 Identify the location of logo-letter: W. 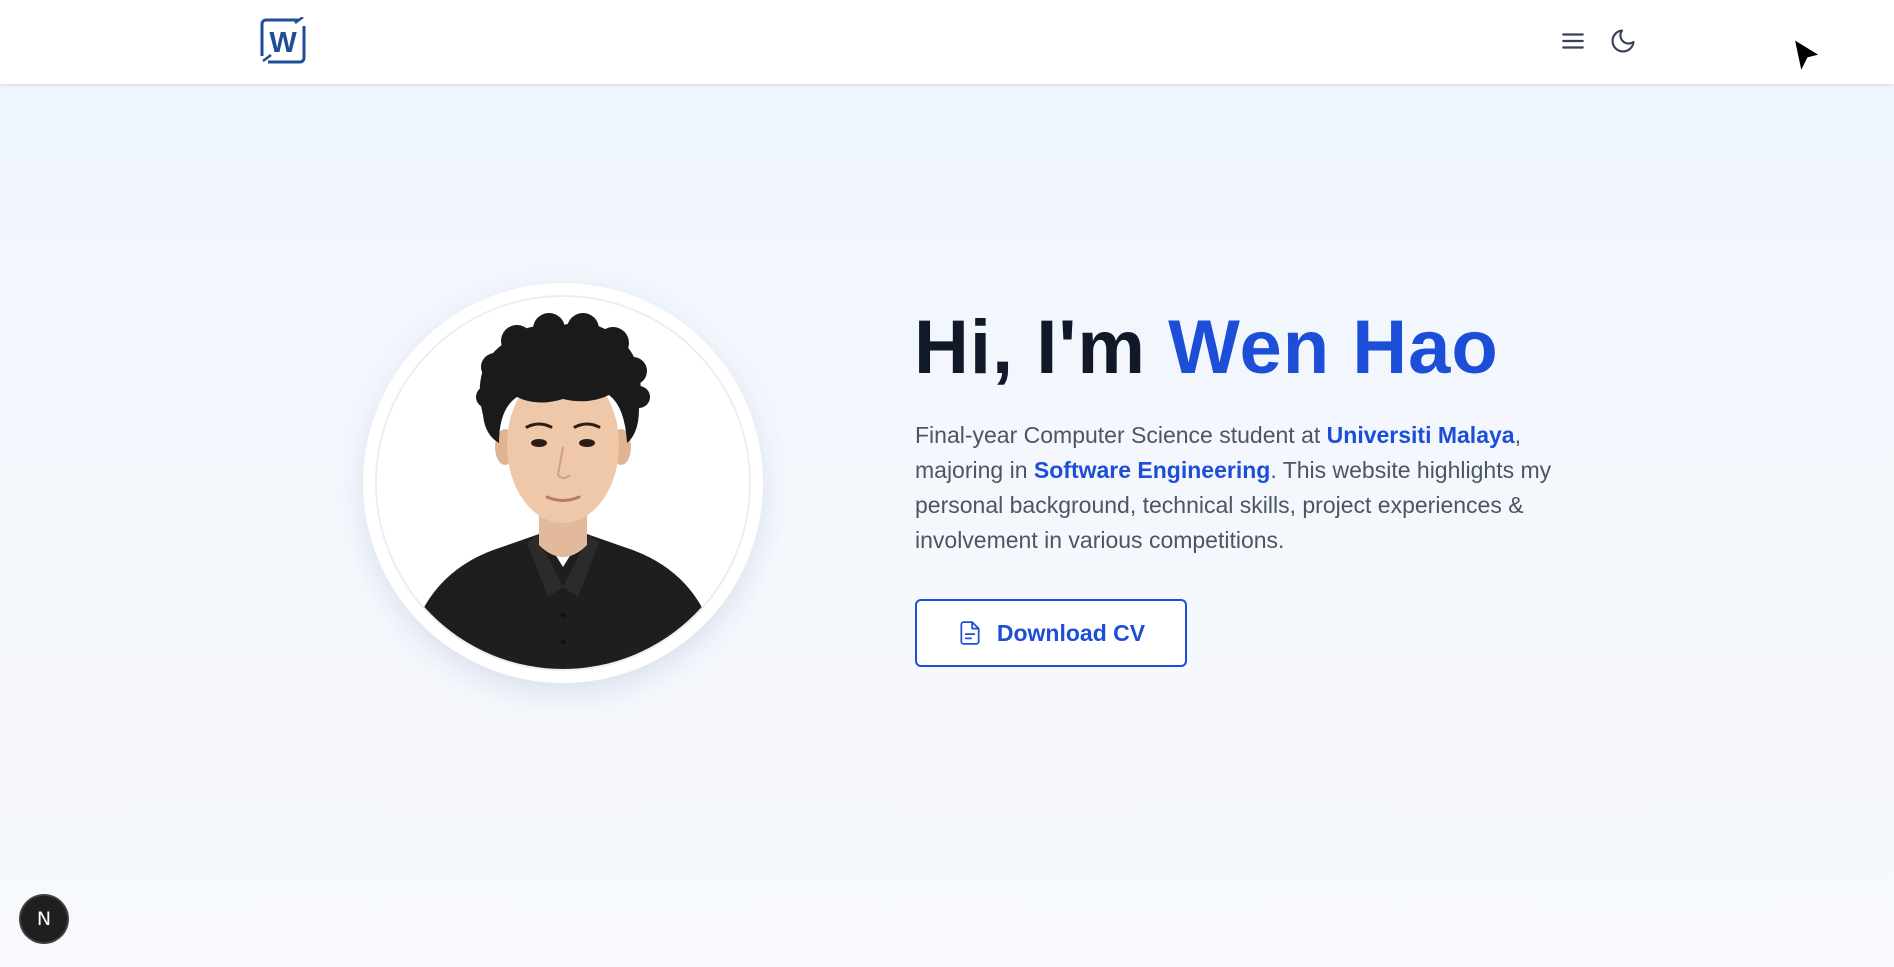
(283, 43).